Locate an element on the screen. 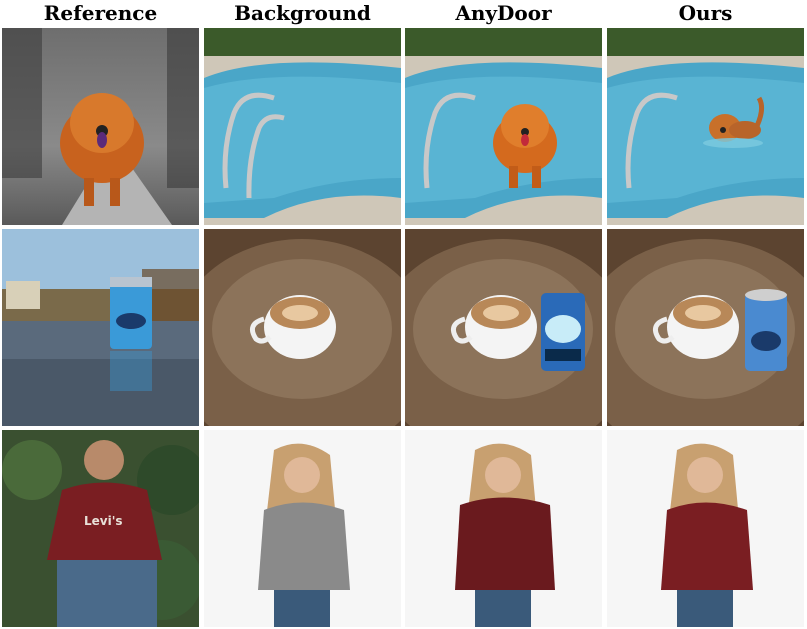 The width and height of the screenshot is (807, 629). image-reference-row2 is located at coordinates (100, 327).